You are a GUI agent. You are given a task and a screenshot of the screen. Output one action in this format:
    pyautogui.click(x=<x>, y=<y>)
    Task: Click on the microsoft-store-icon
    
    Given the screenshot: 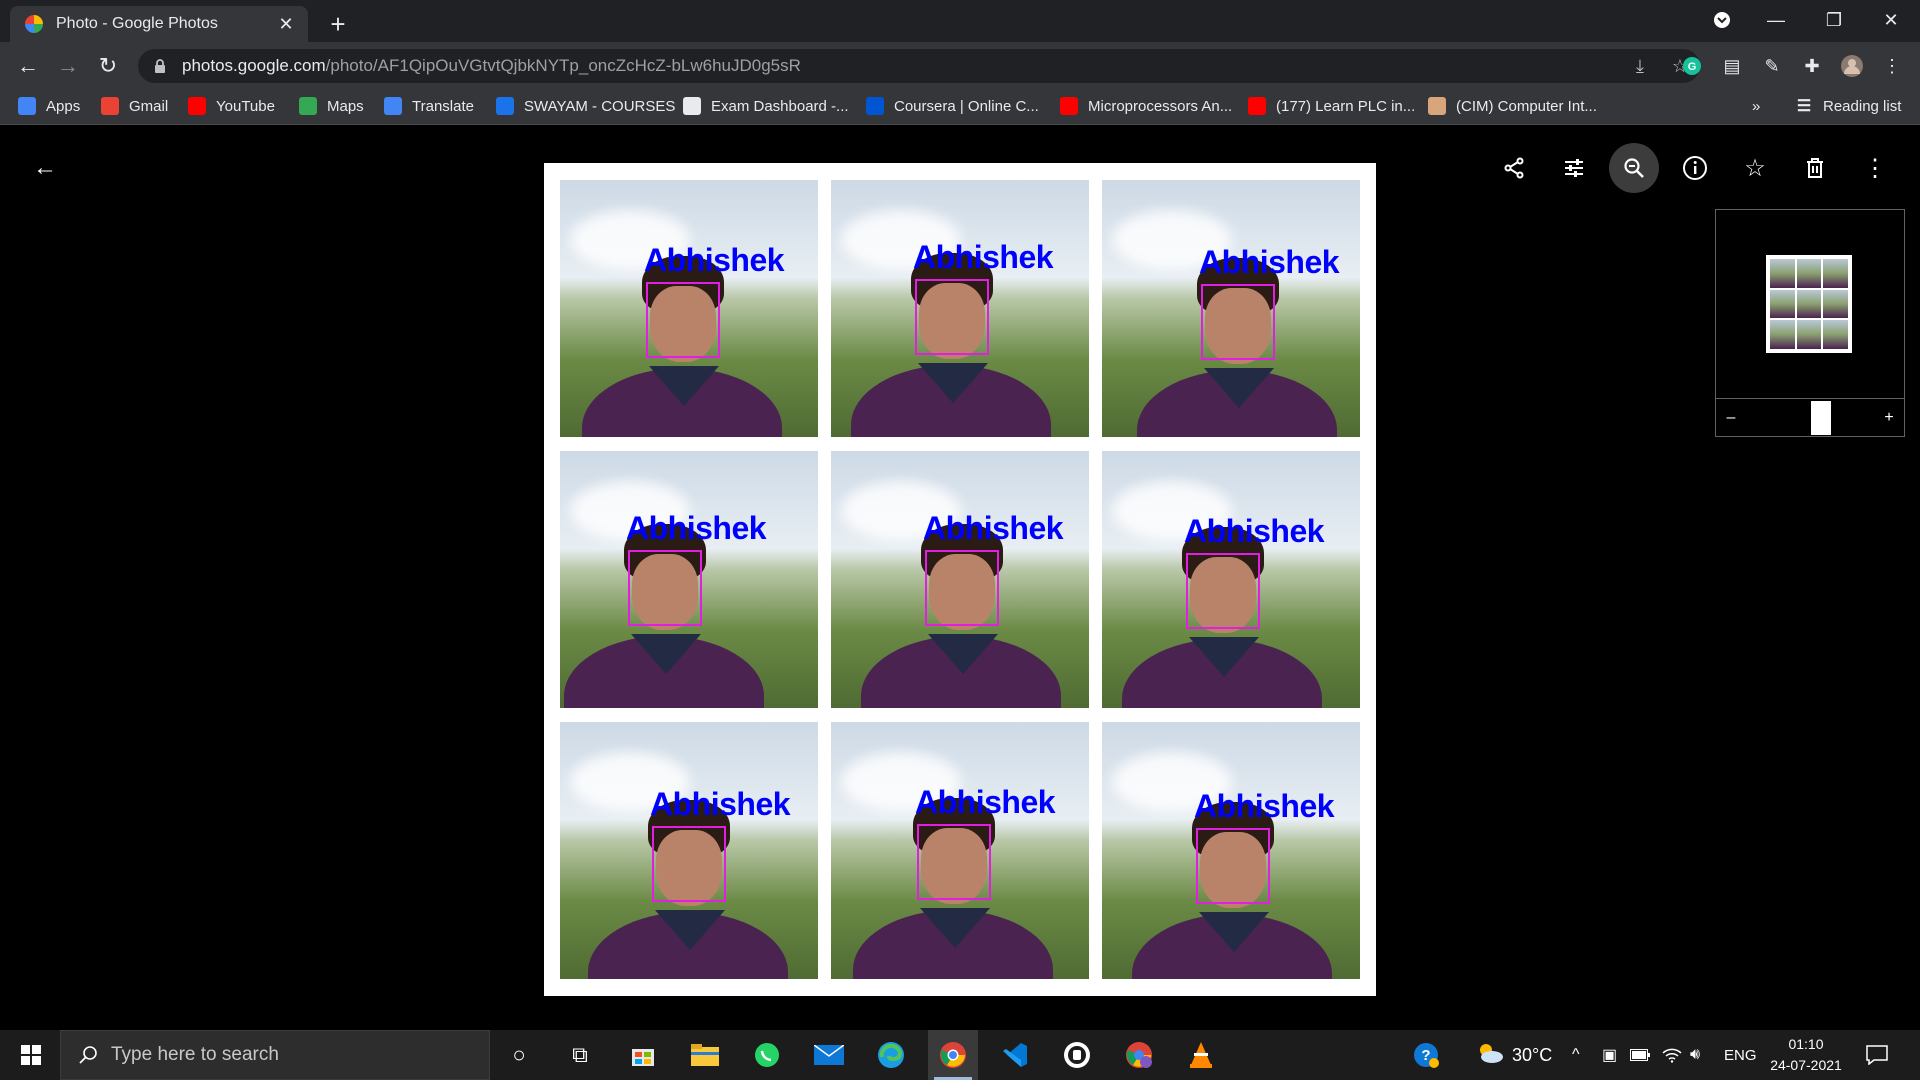 What is the action you would take?
    pyautogui.click(x=643, y=1055)
    